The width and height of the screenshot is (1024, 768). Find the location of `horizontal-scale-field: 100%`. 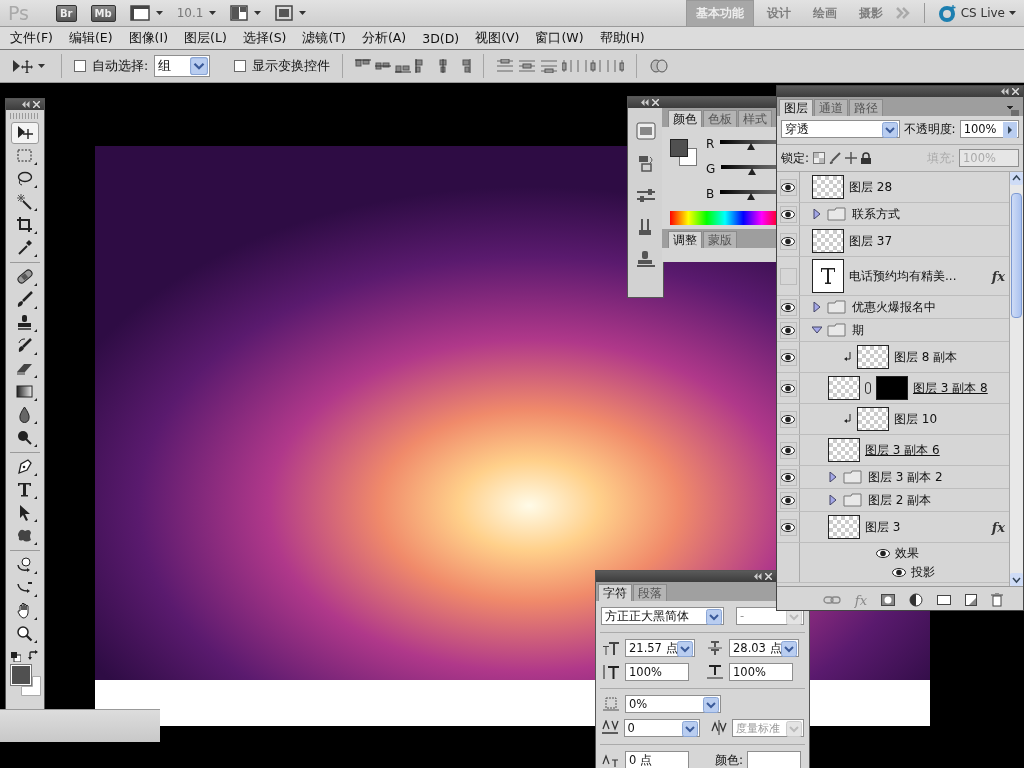

horizontal-scale-field: 100% is located at coordinates (761, 672).